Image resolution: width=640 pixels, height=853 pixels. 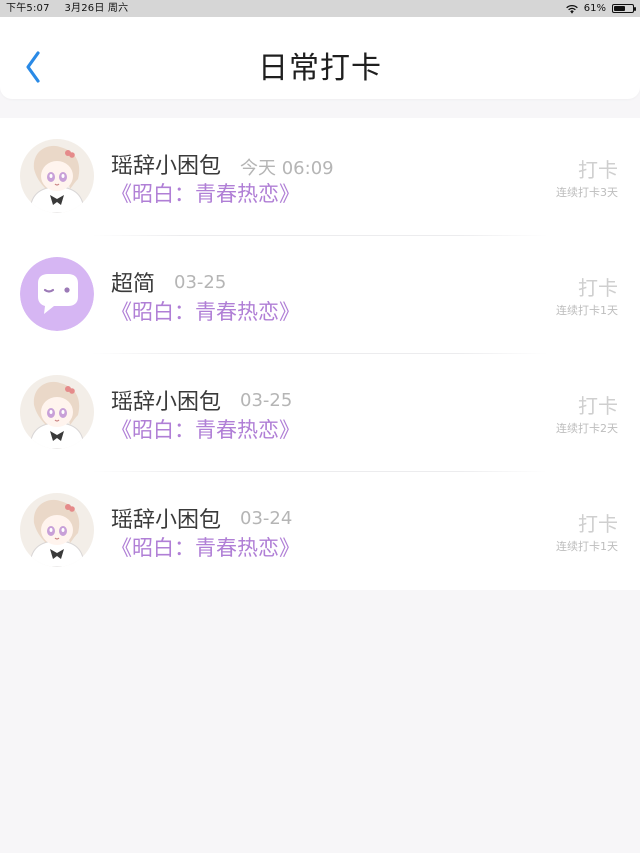 What do you see at coordinates (133, 284) in the screenshot?
I see `username: 超简` at bounding box center [133, 284].